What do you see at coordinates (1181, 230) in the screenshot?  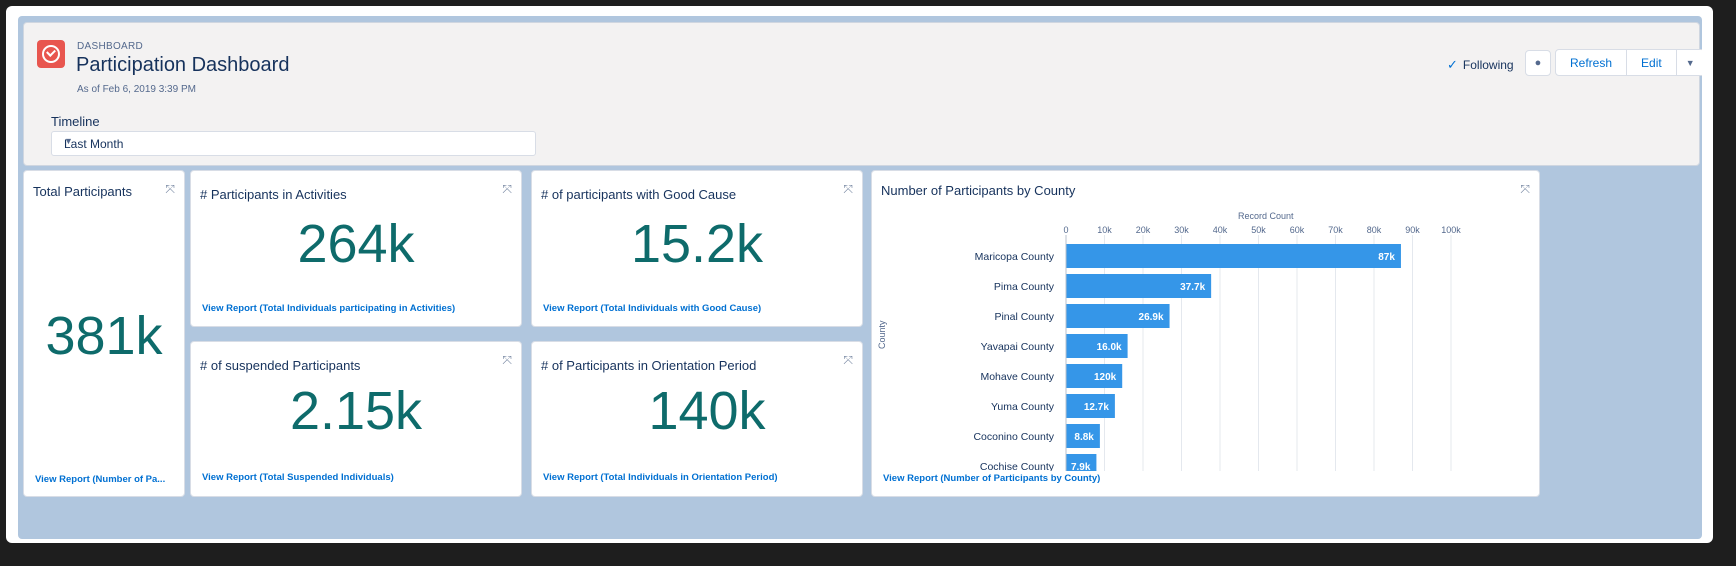 I see `x-tick-label: 30k` at bounding box center [1181, 230].